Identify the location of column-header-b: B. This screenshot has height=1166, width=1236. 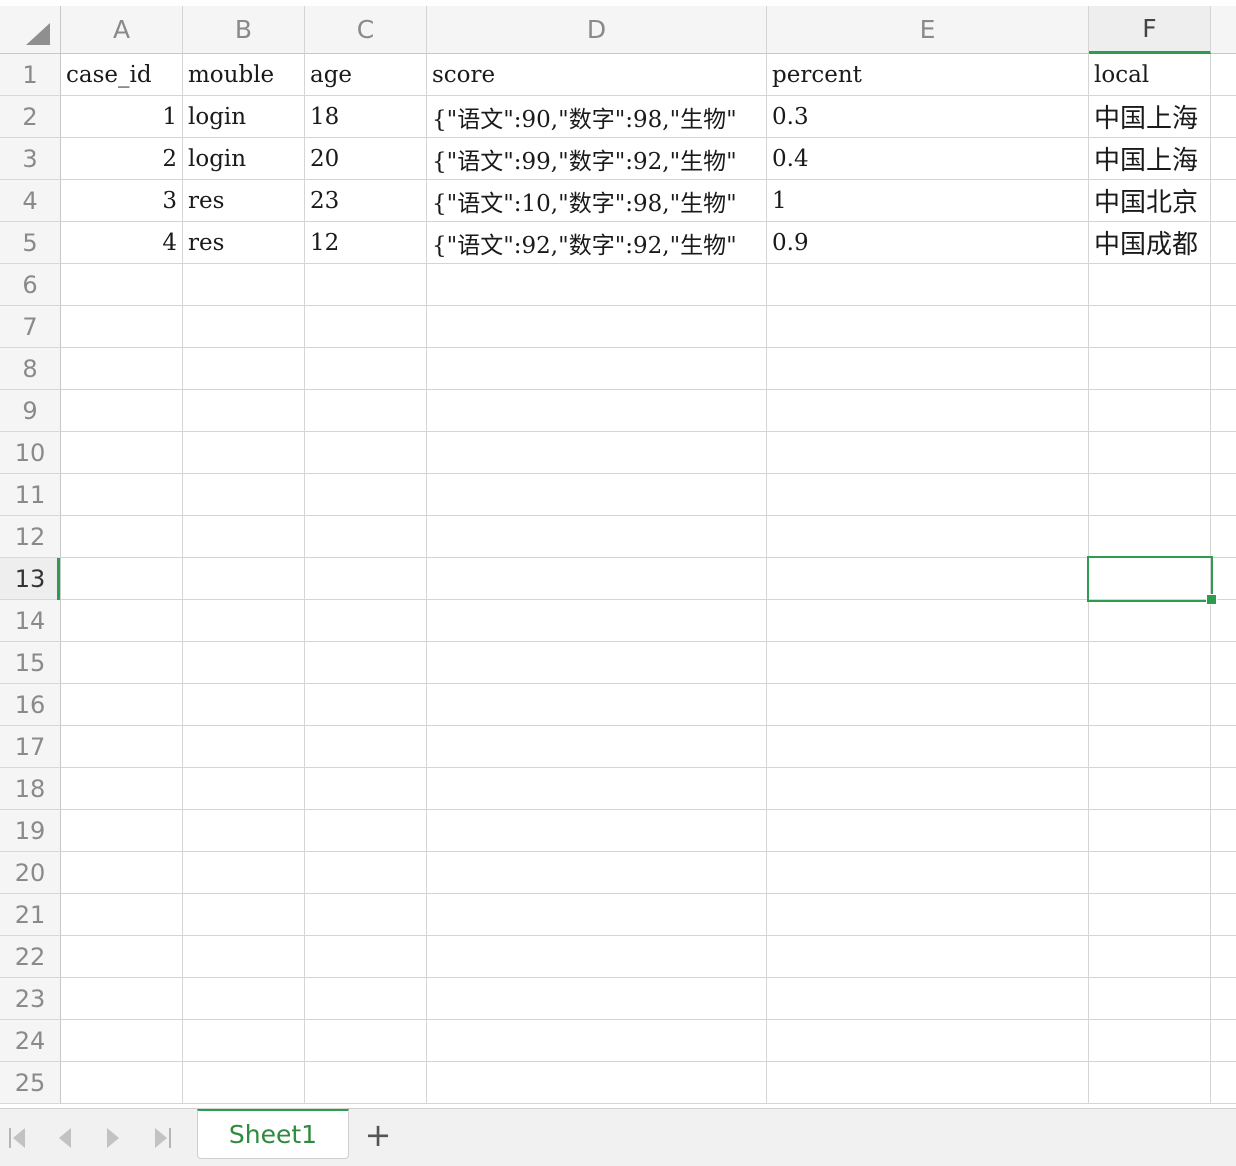
(244, 30).